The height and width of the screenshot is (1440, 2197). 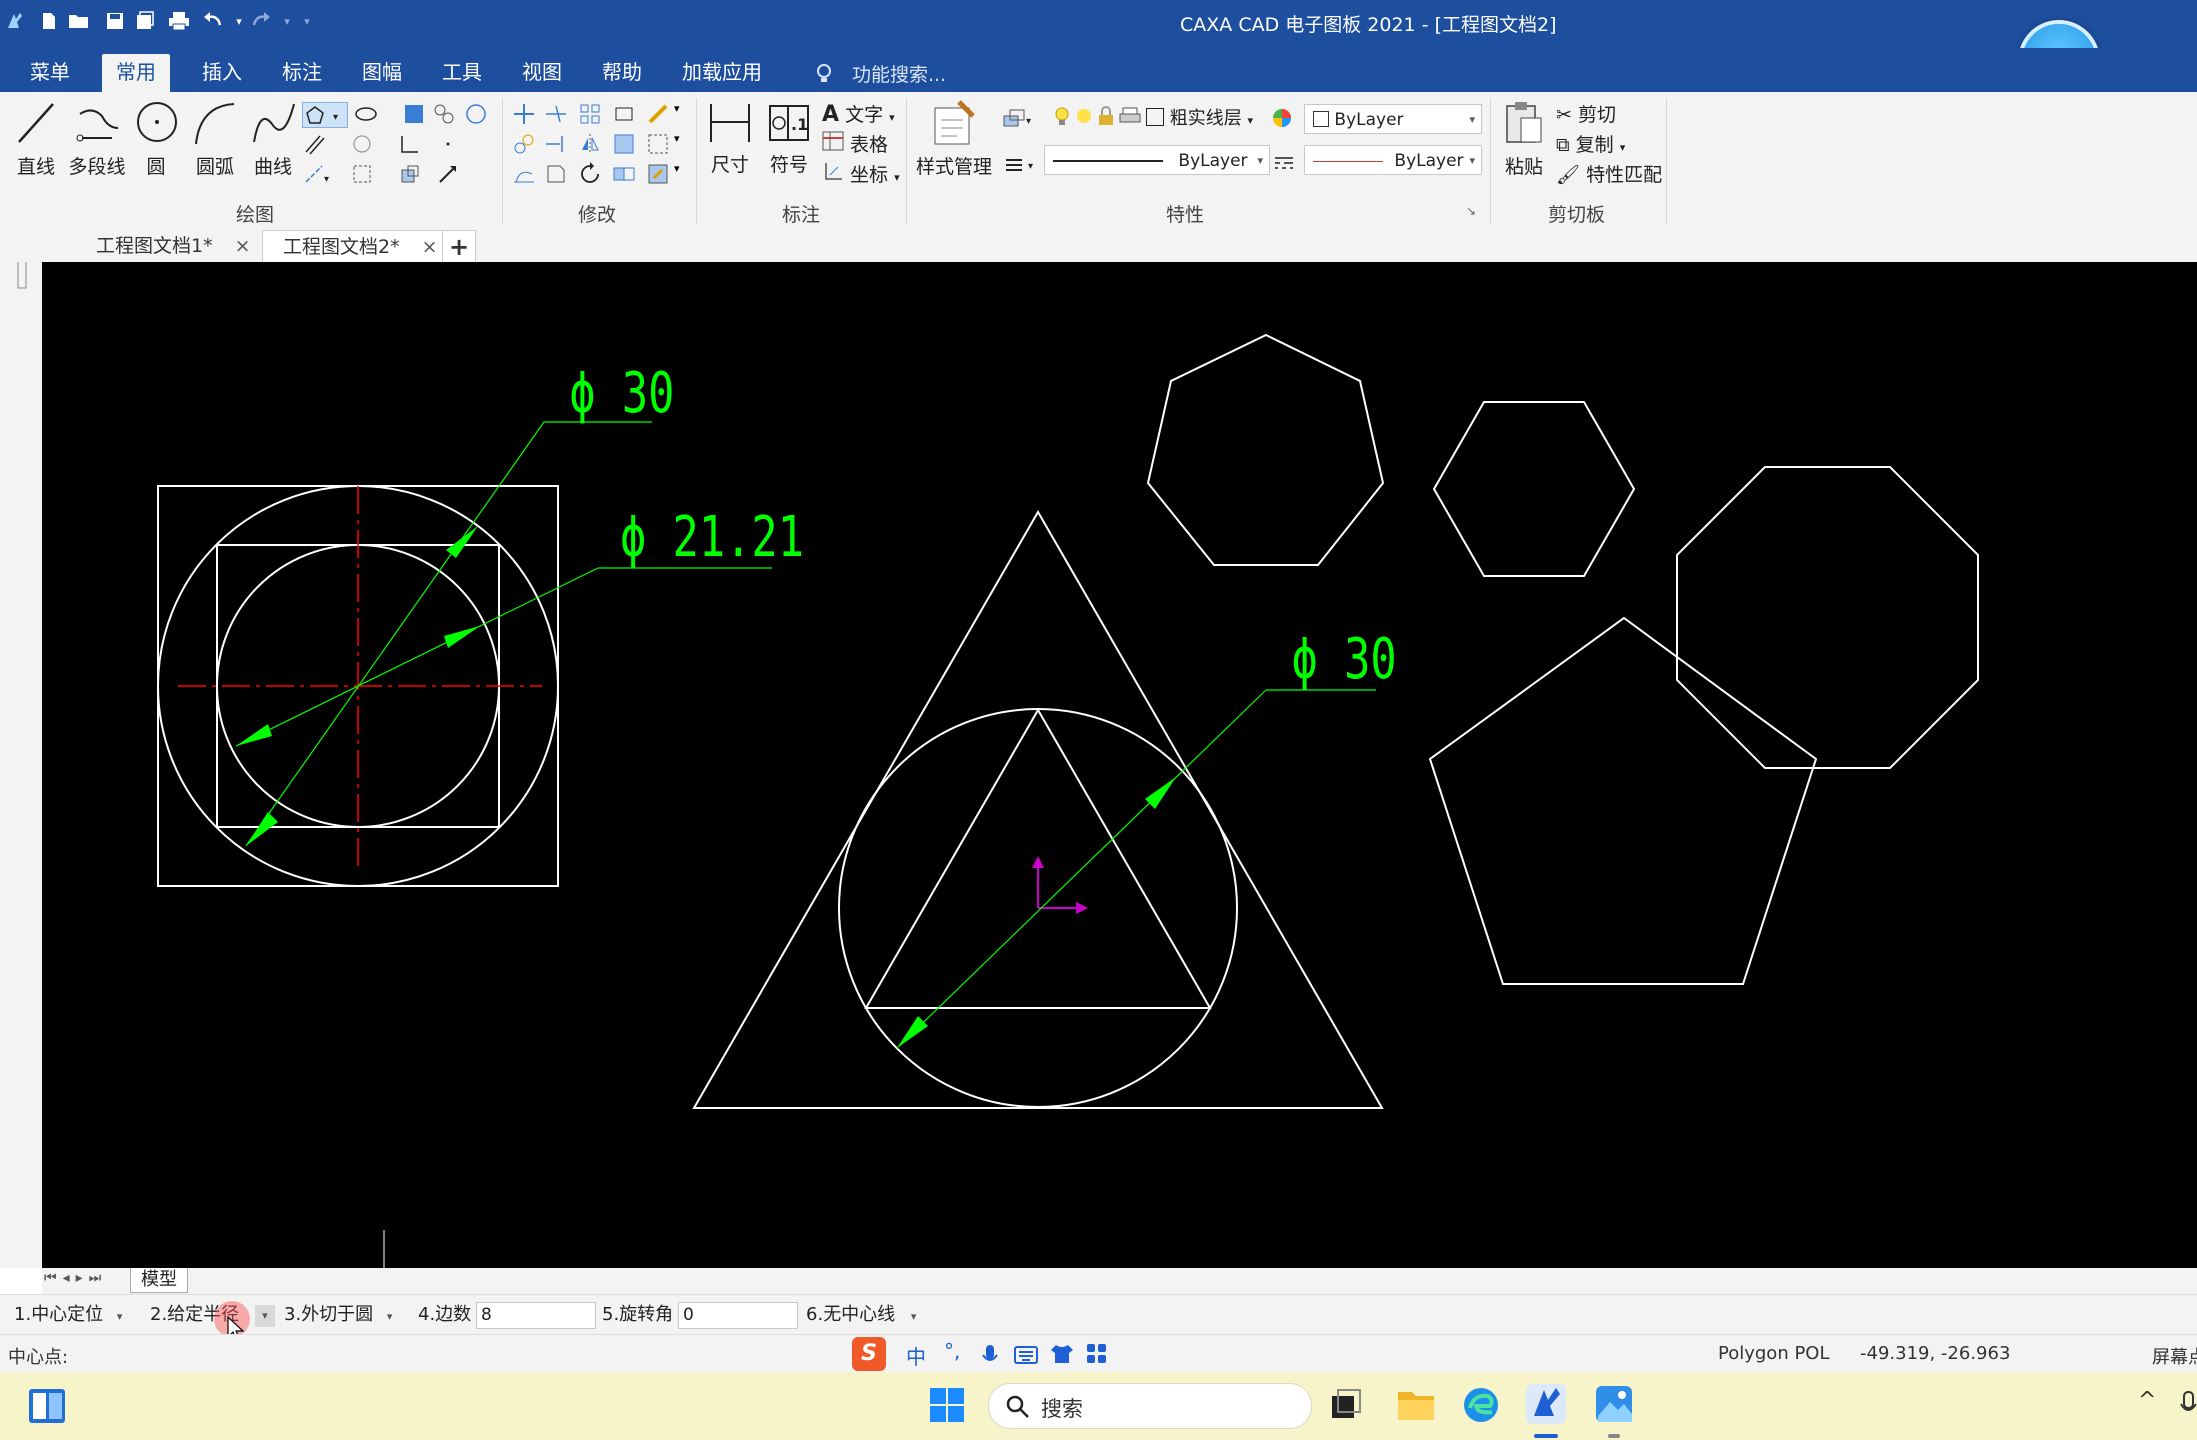 I want to click on heptagon, so click(x=1265, y=449).